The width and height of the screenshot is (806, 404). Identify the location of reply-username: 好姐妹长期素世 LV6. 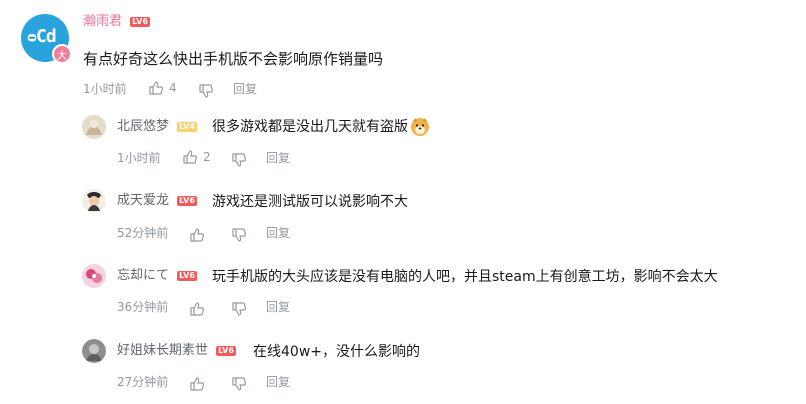
(176, 351).